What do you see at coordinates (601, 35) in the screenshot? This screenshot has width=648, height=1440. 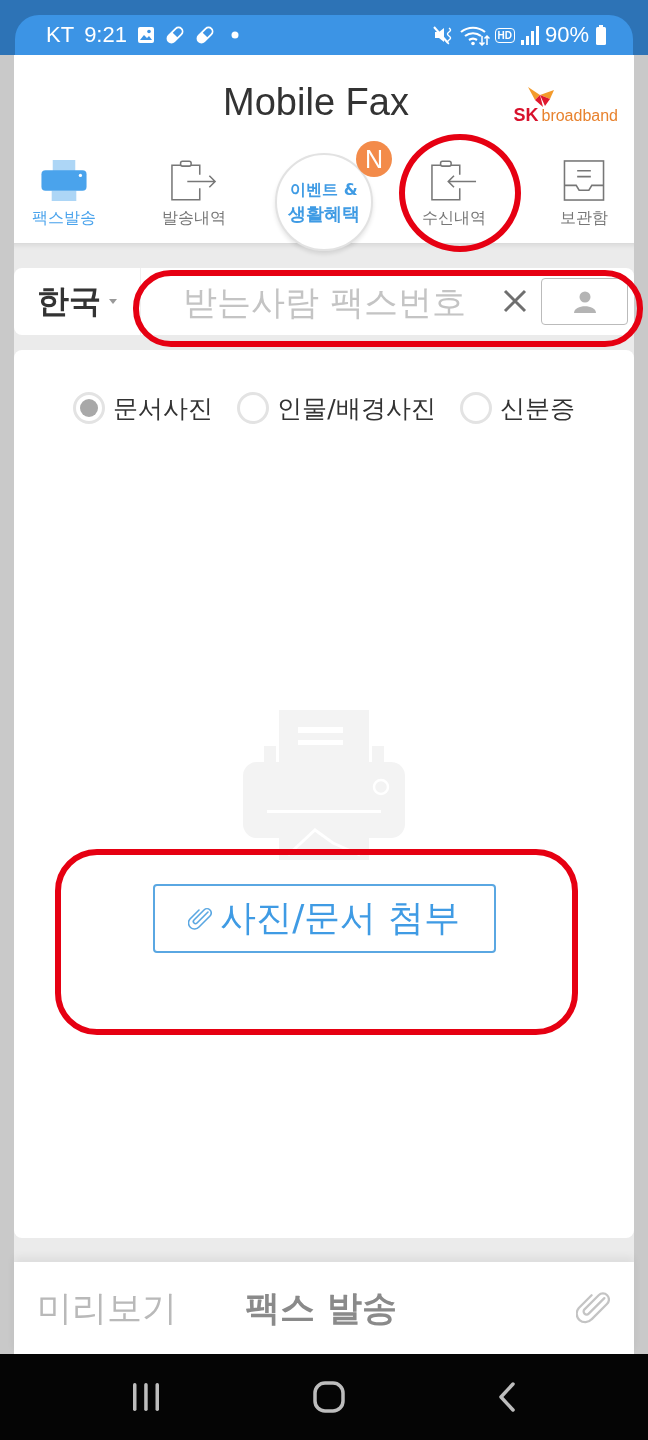 I see `battery-icon` at bounding box center [601, 35].